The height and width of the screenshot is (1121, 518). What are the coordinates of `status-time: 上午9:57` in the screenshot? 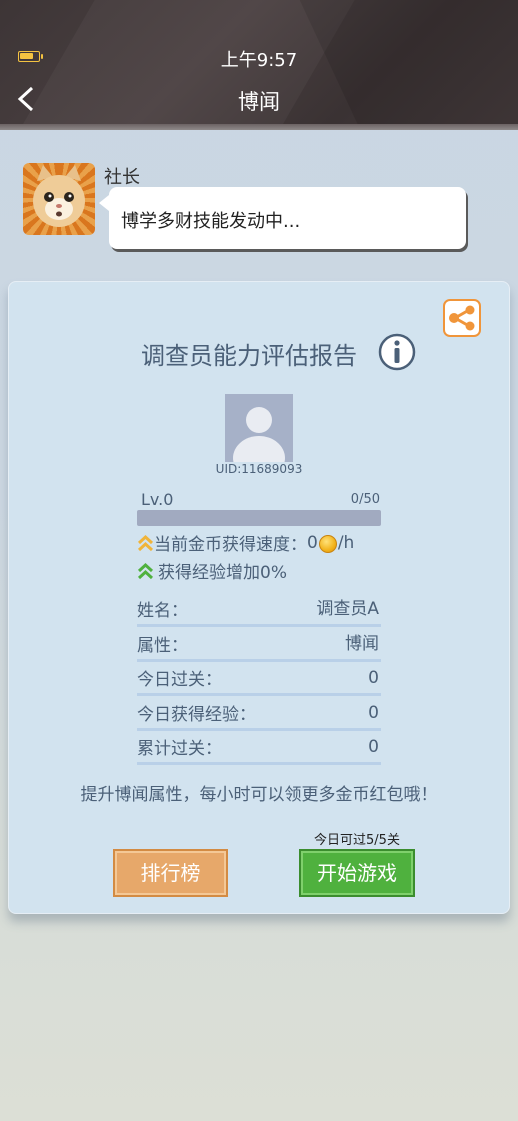 It's located at (259, 60).